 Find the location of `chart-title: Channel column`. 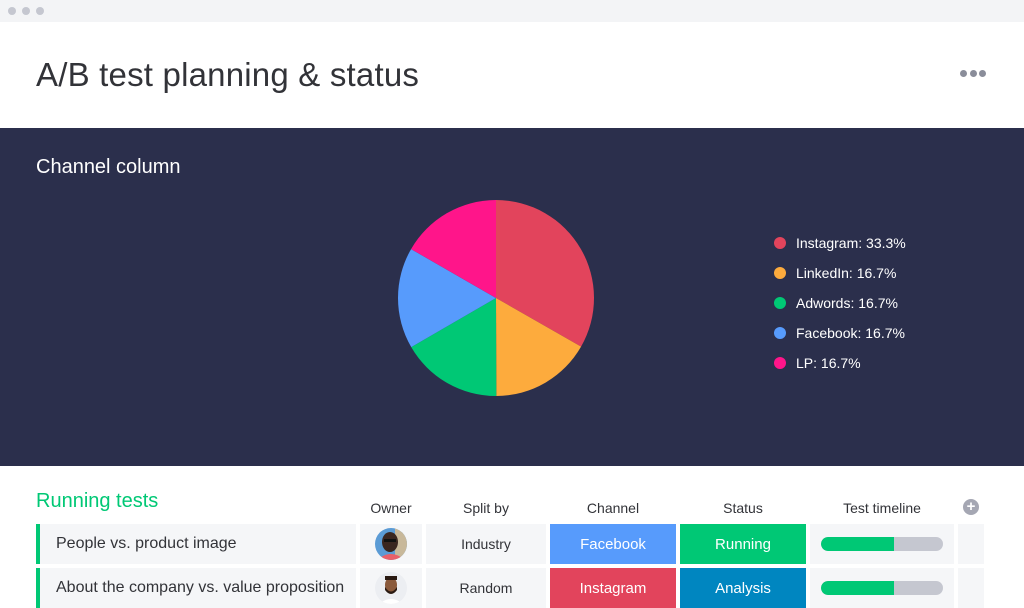

chart-title: Channel column is located at coordinates (108, 167).